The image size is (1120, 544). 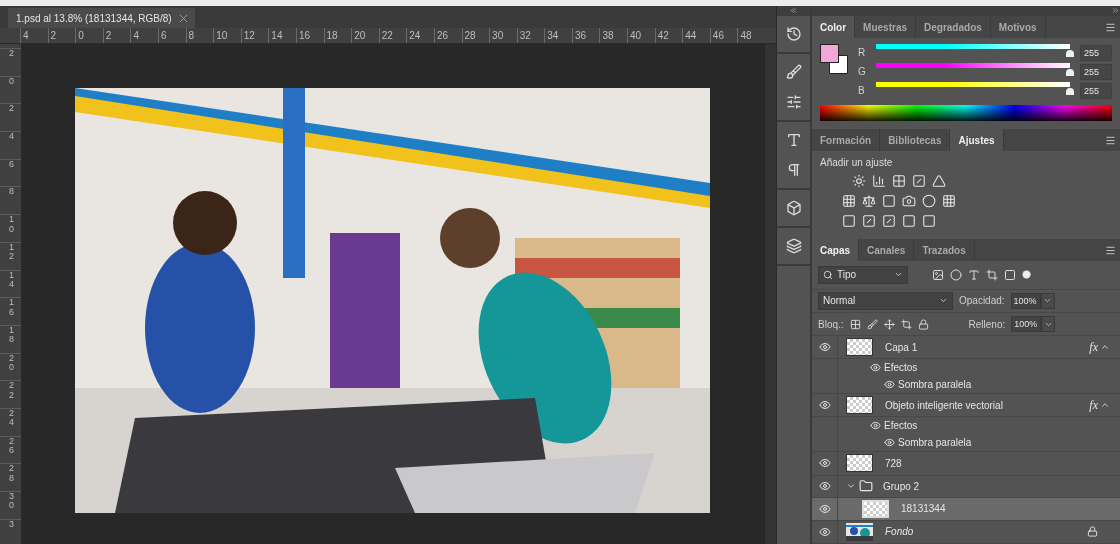 I want to click on scrollbar, so click(x=770, y=294).